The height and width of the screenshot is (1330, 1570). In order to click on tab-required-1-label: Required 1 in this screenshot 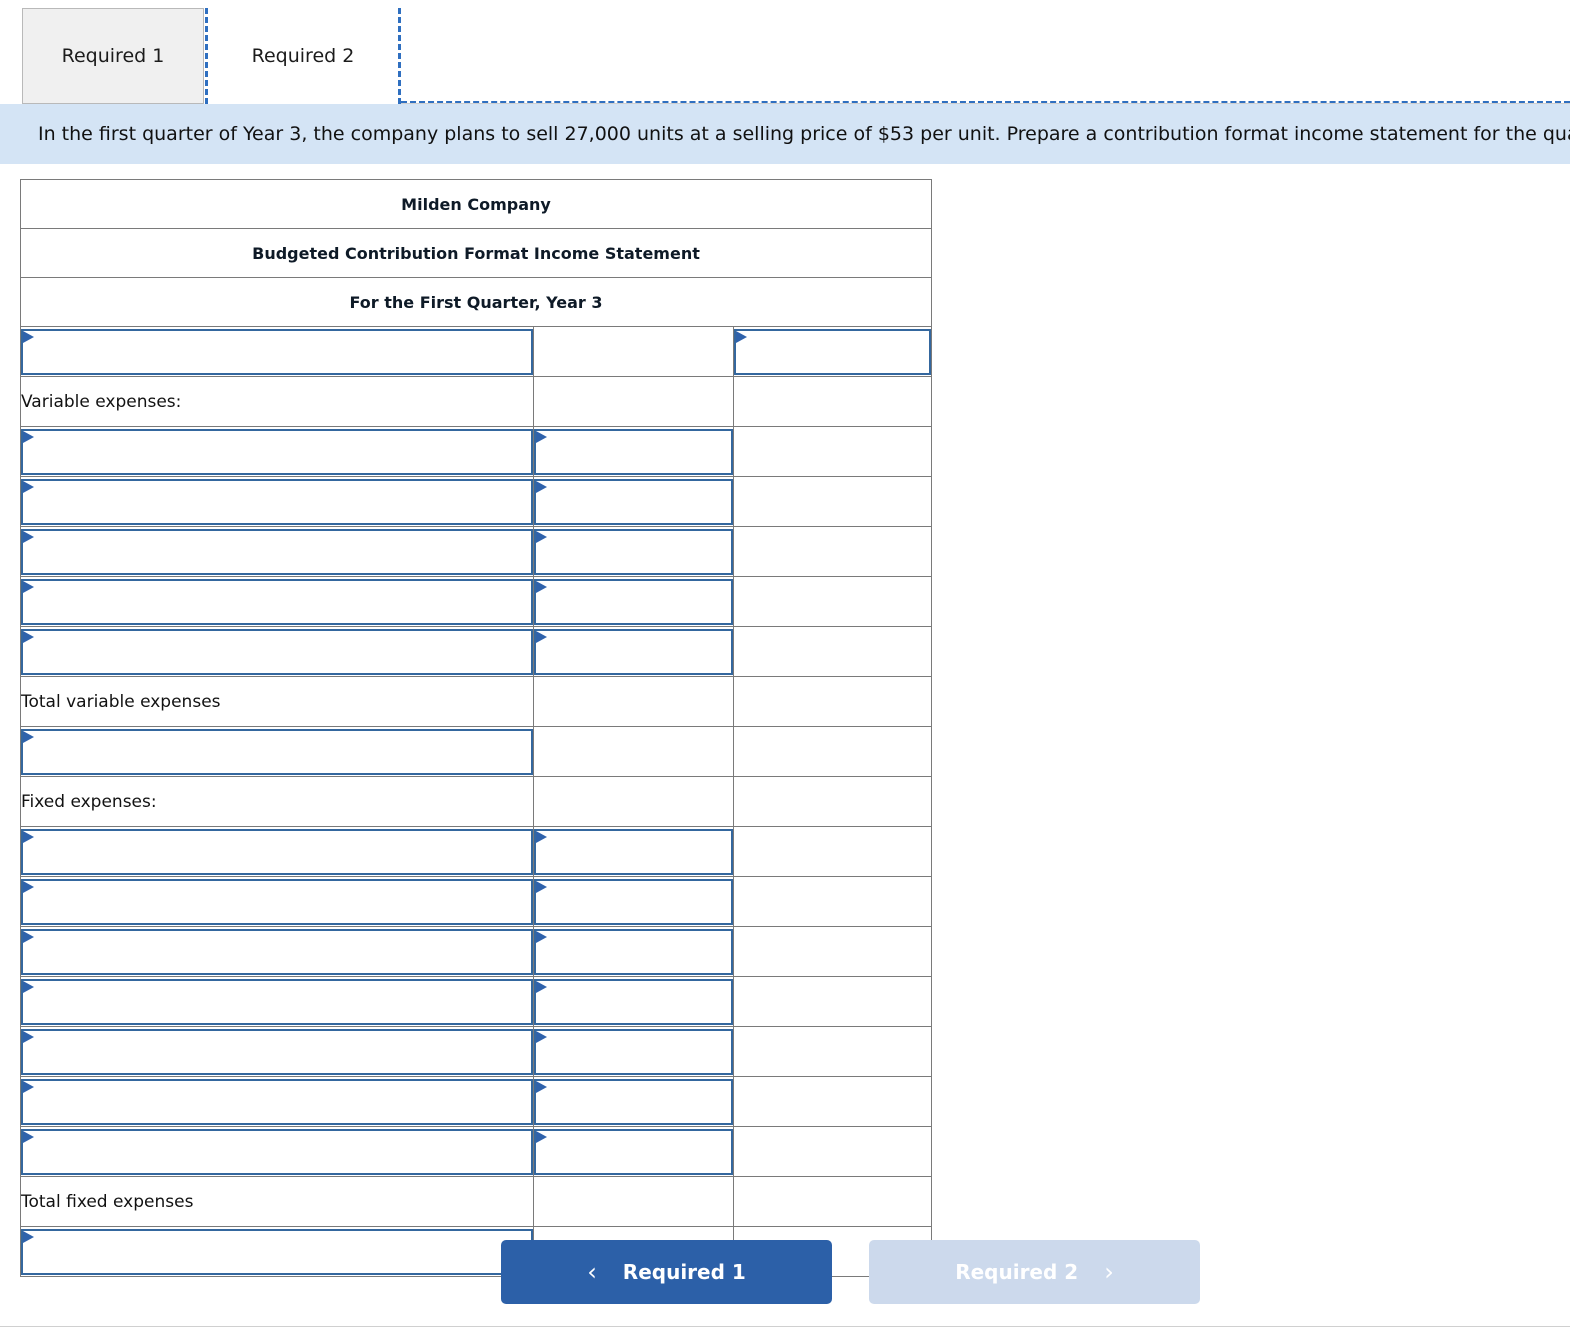, I will do `click(113, 56)`.